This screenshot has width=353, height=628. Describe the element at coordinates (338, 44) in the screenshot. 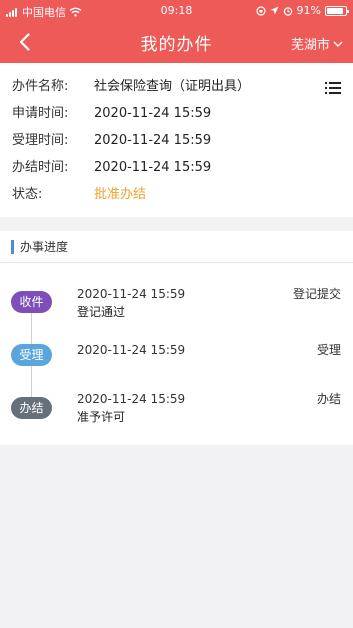

I see `chevron-down-icon` at that location.